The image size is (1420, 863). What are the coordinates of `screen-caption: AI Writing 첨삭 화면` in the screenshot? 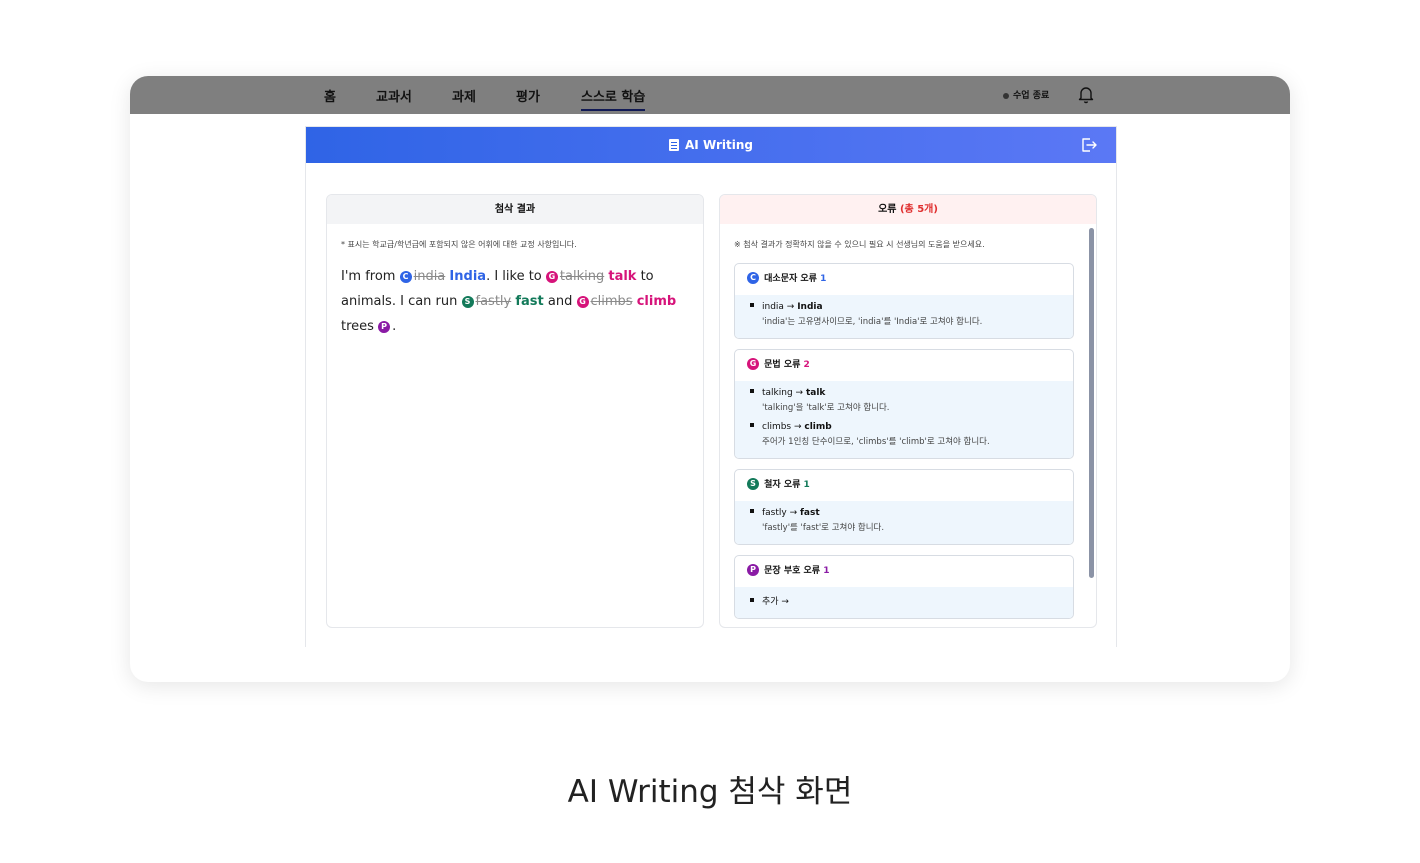 It's located at (710, 792).